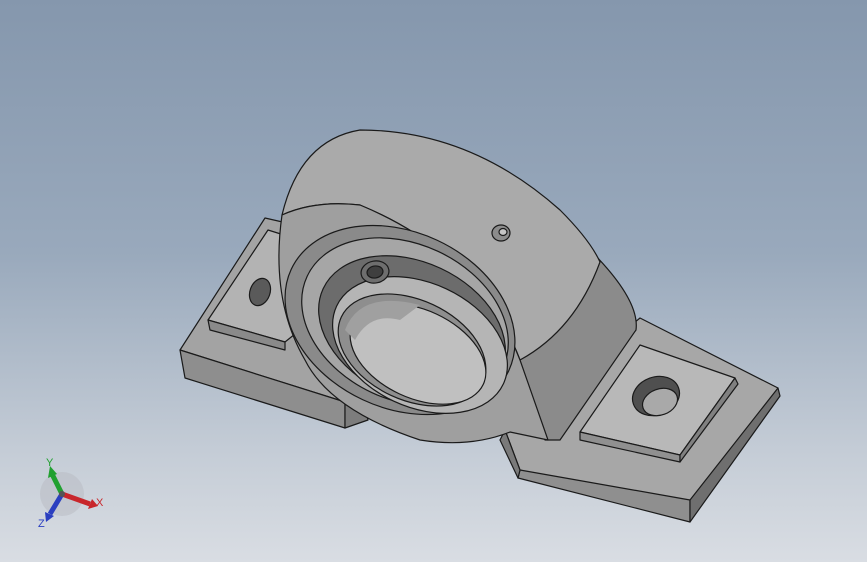 The width and height of the screenshot is (867, 562). I want to click on y-axis-label: Y, so click(50, 463).